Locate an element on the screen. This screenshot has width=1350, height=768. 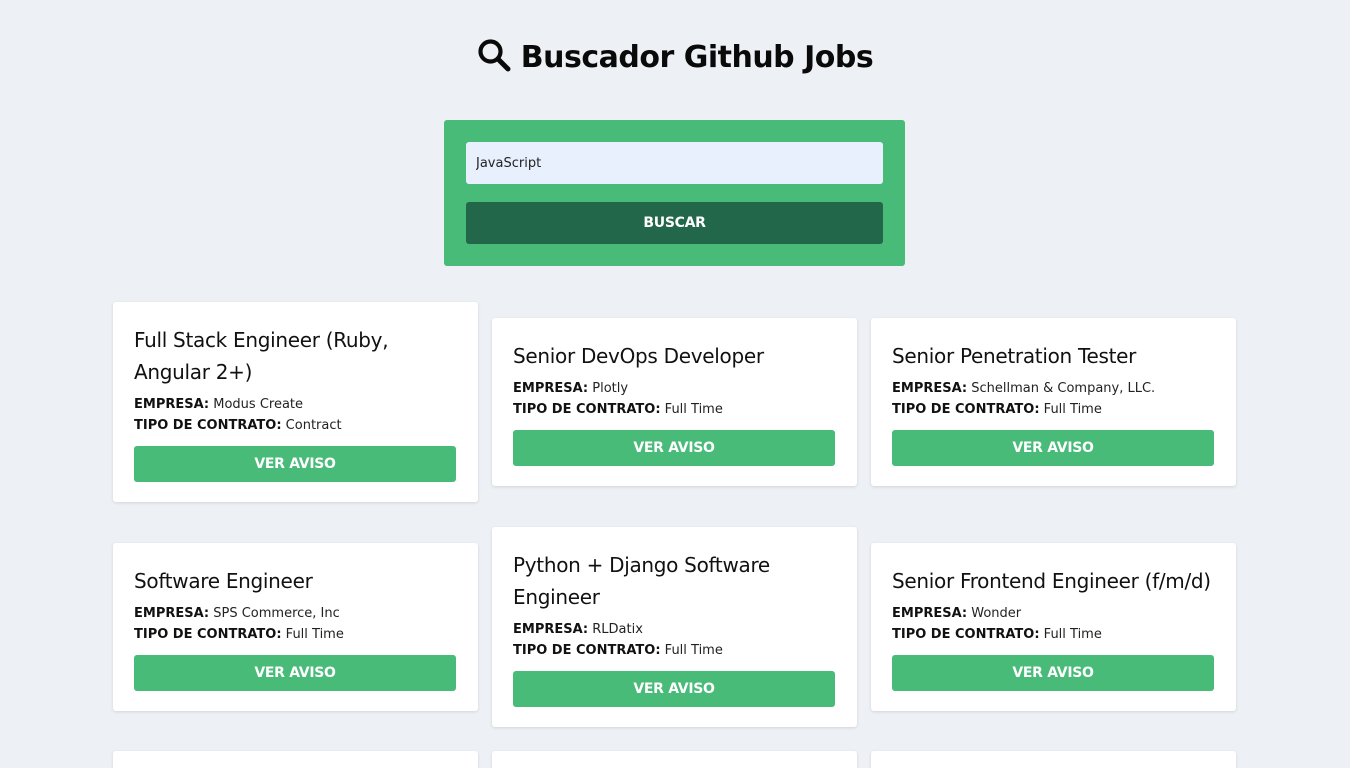
job-company: EMPRESA: RLDatix is located at coordinates (674, 629).